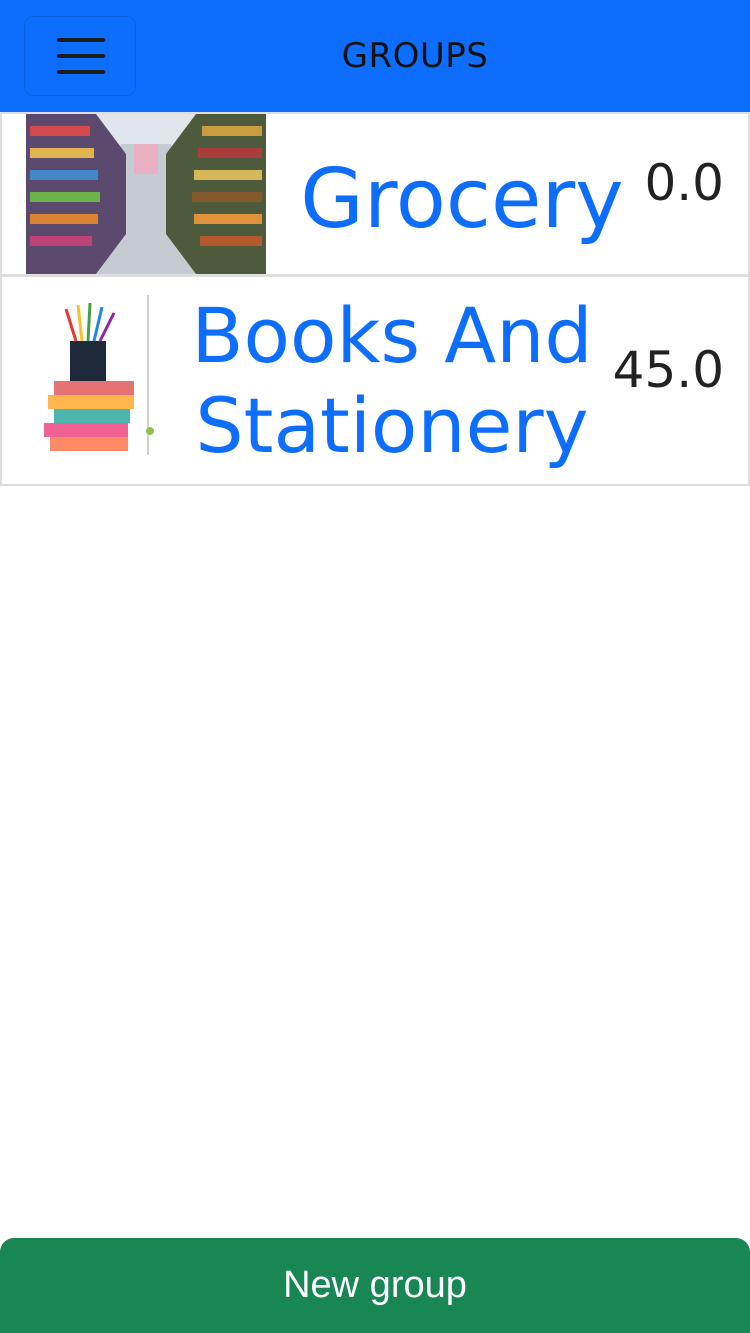  Describe the element at coordinates (81, 40) in the screenshot. I see `hamburger-icon` at that location.